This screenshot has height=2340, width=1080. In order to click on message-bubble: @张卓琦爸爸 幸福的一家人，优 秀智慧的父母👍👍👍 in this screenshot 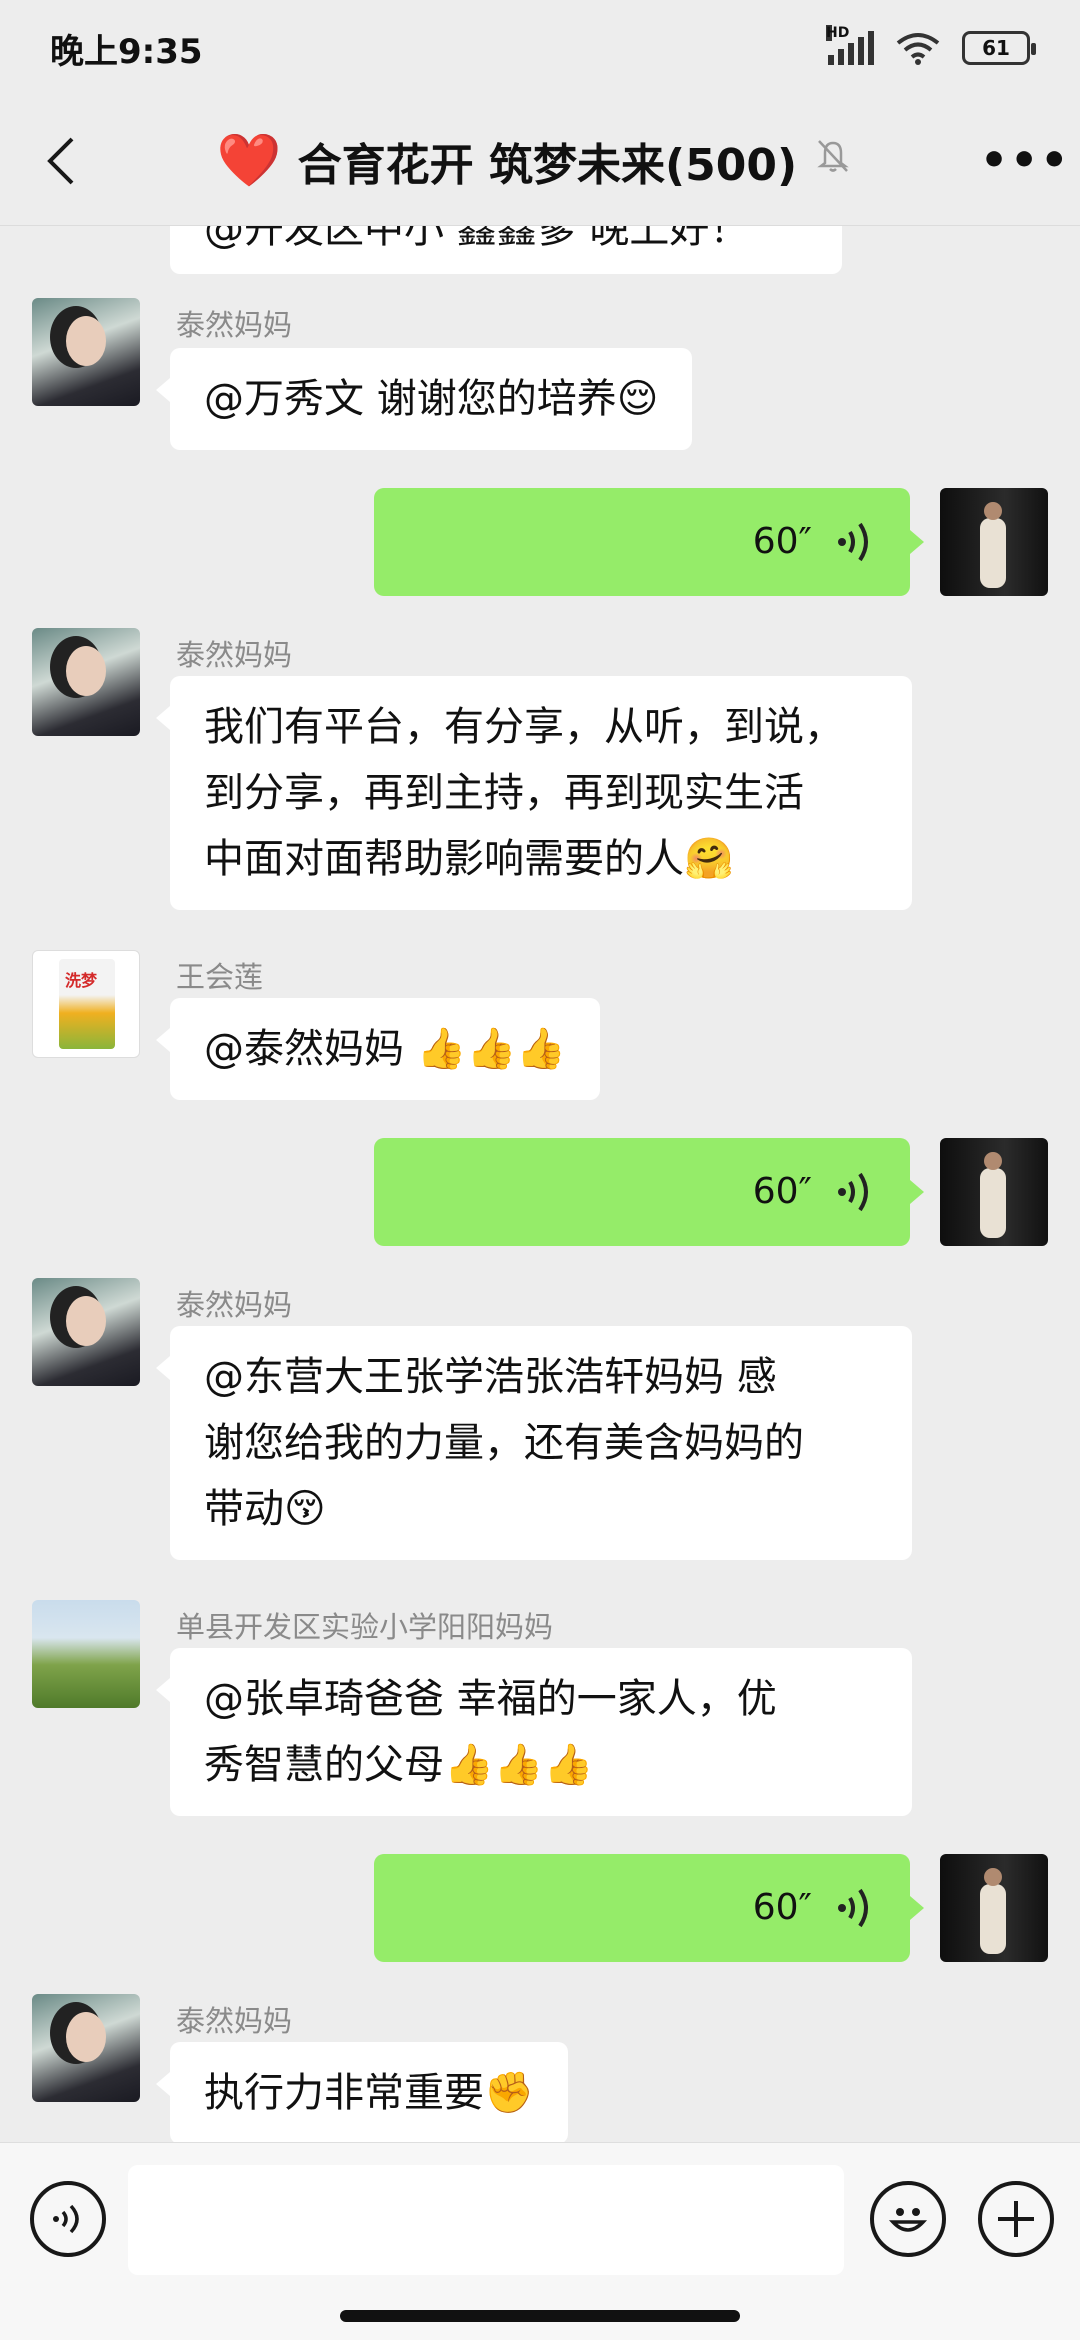, I will do `click(534, 1732)`.